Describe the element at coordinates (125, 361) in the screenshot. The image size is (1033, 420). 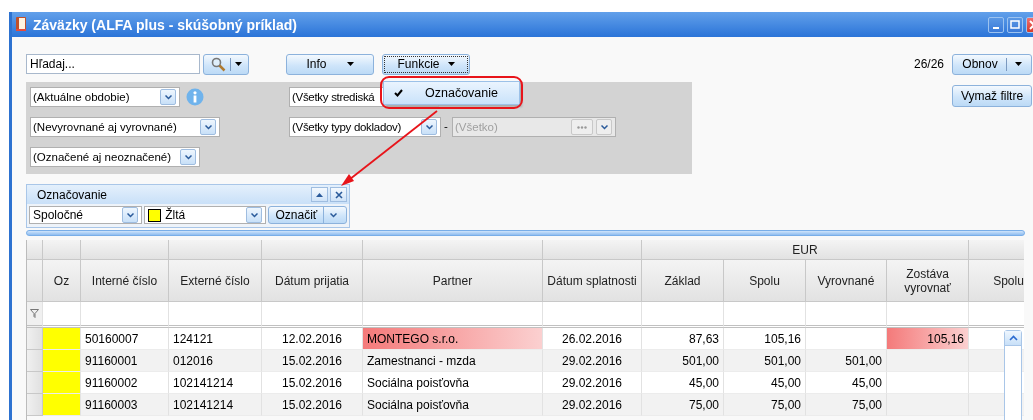
I see `table-cell: 91160001` at that location.